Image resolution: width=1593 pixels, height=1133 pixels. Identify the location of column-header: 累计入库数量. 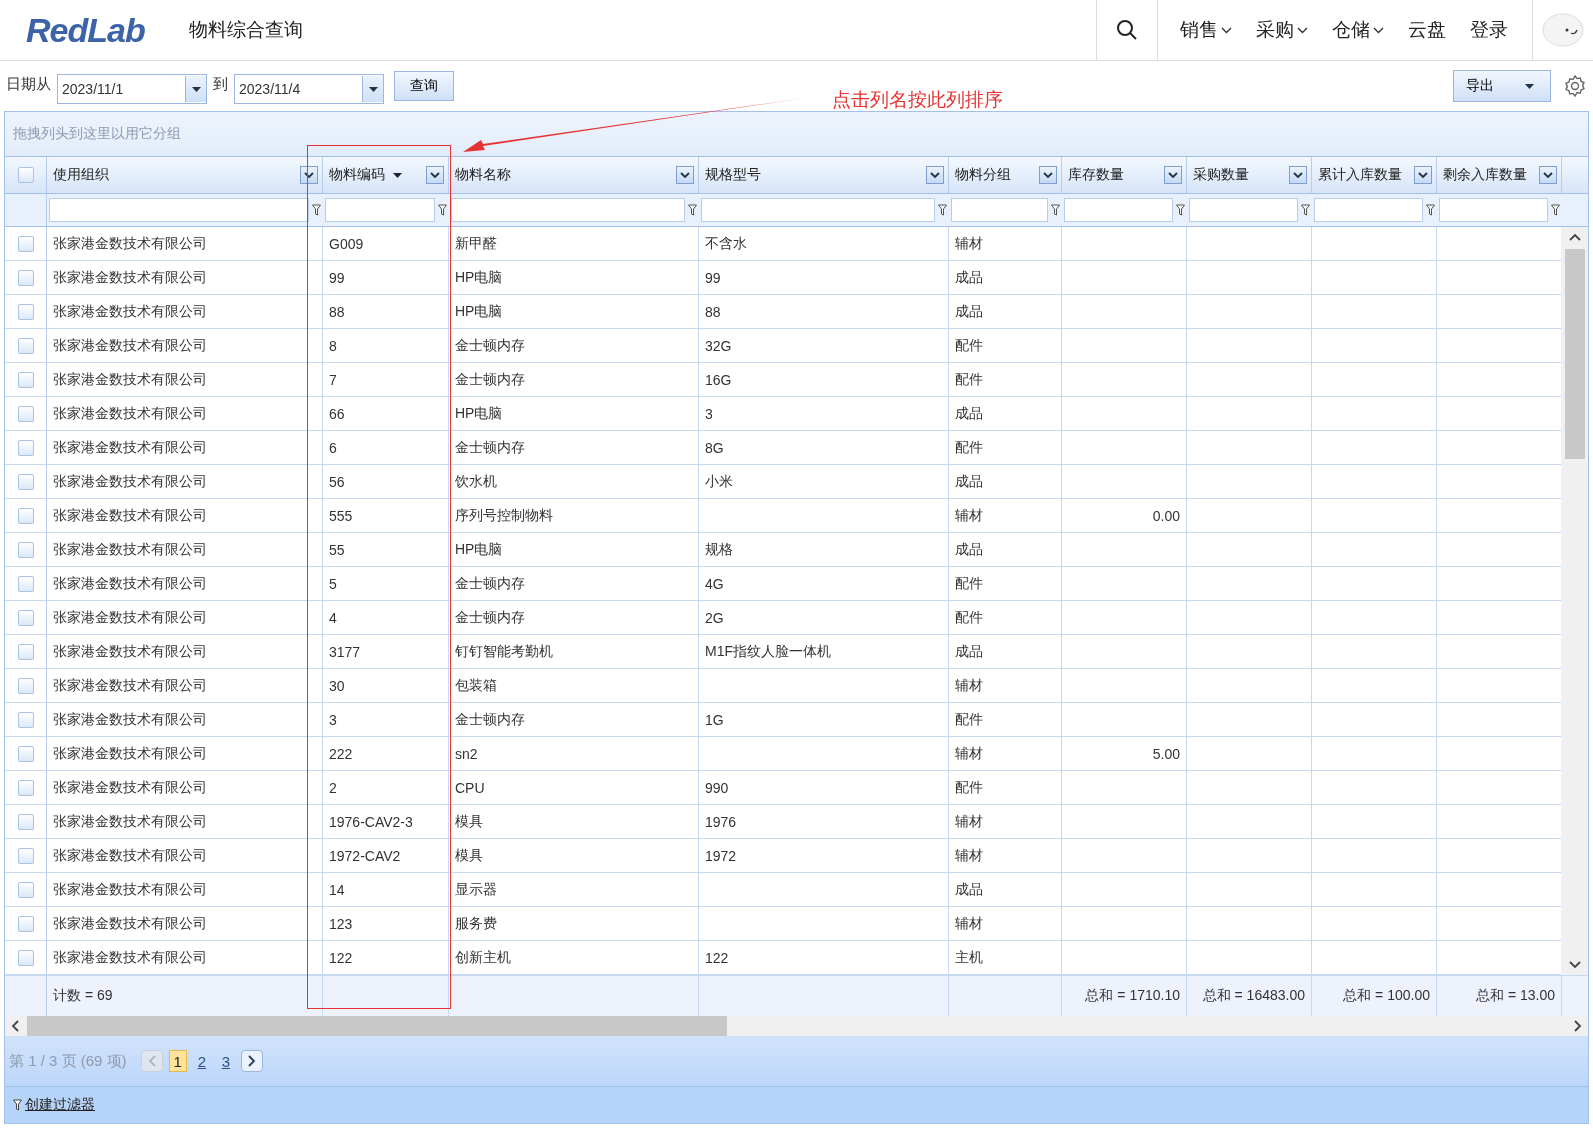
(1360, 175).